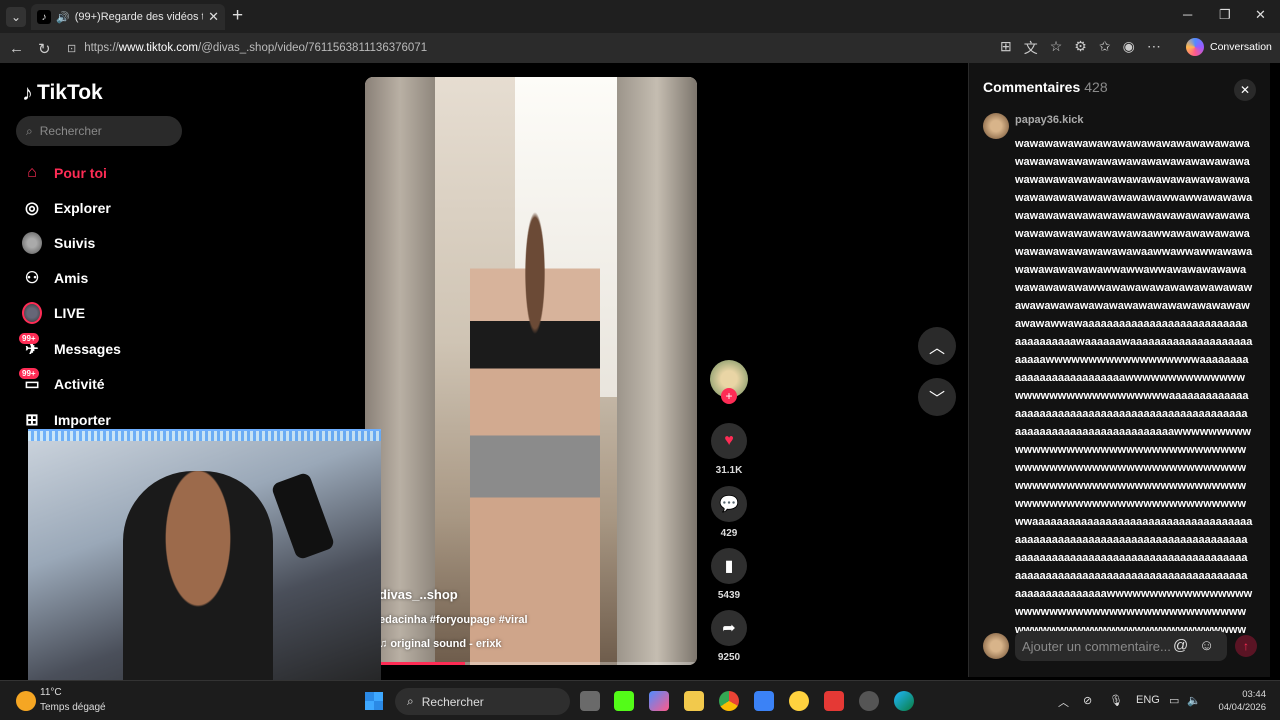 The height and width of the screenshot is (720, 1280). What do you see at coordinates (1116, 700) in the screenshot?
I see `microphone-icon: 🎙` at bounding box center [1116, 700].